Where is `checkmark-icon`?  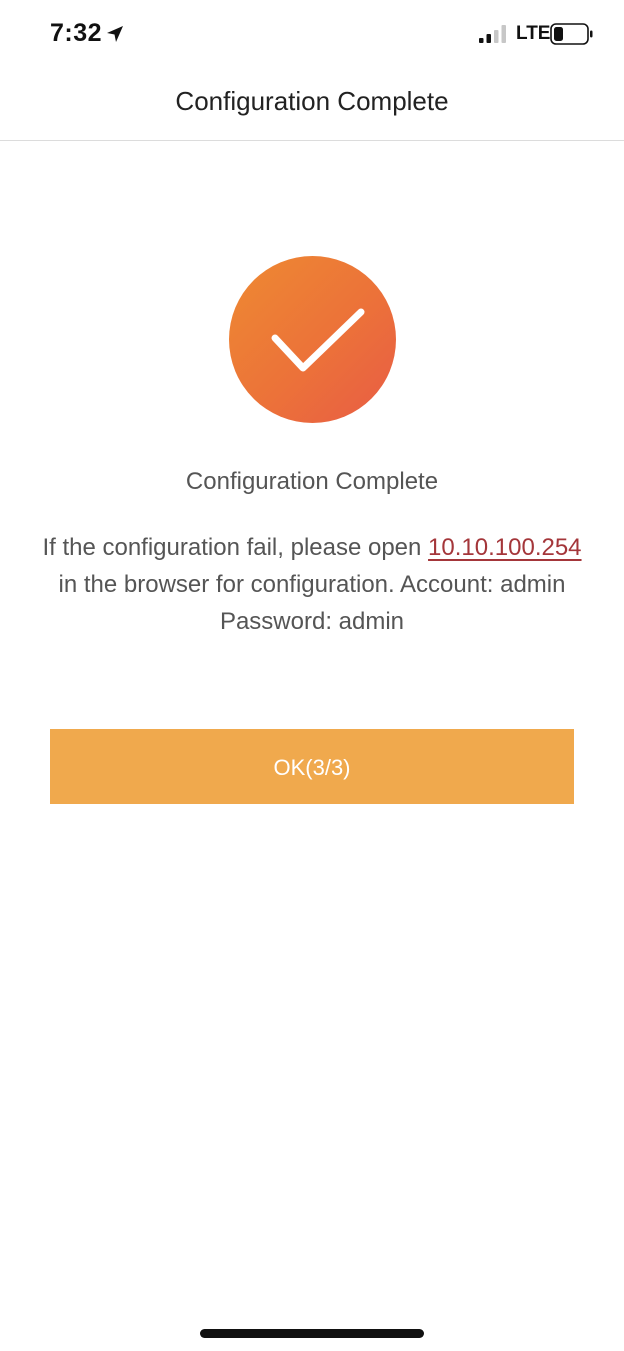 checkmark-icon is located at coordinates (318, 340).